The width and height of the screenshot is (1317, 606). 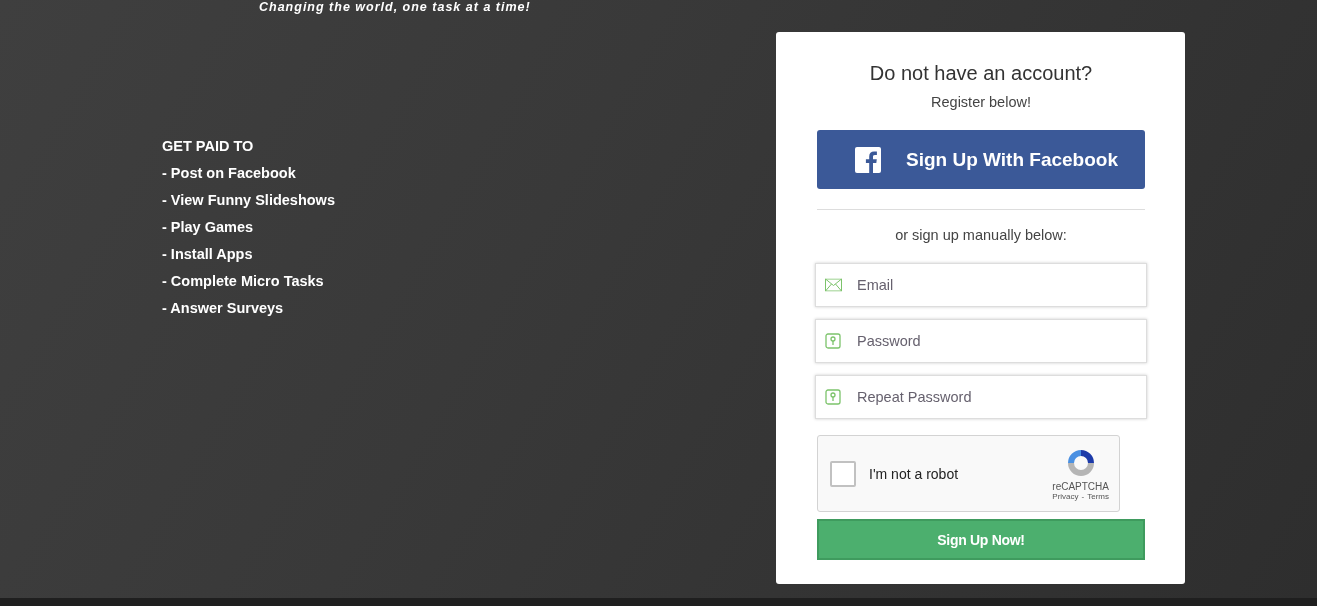 I want to click on signup-subtitle: Register below!, so click(x=981, y=102).